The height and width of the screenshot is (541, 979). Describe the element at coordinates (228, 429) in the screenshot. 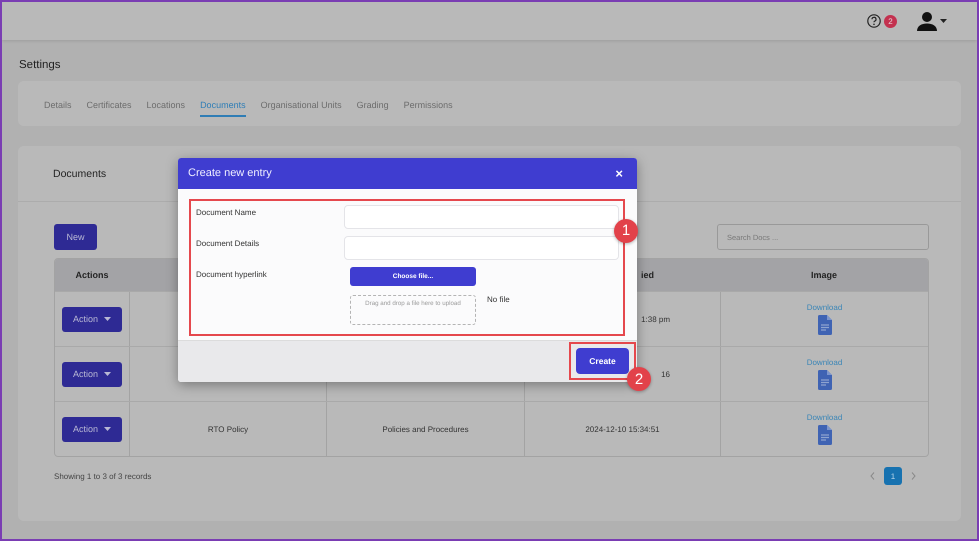

I see `table-cell: RTO Policy` at that location.